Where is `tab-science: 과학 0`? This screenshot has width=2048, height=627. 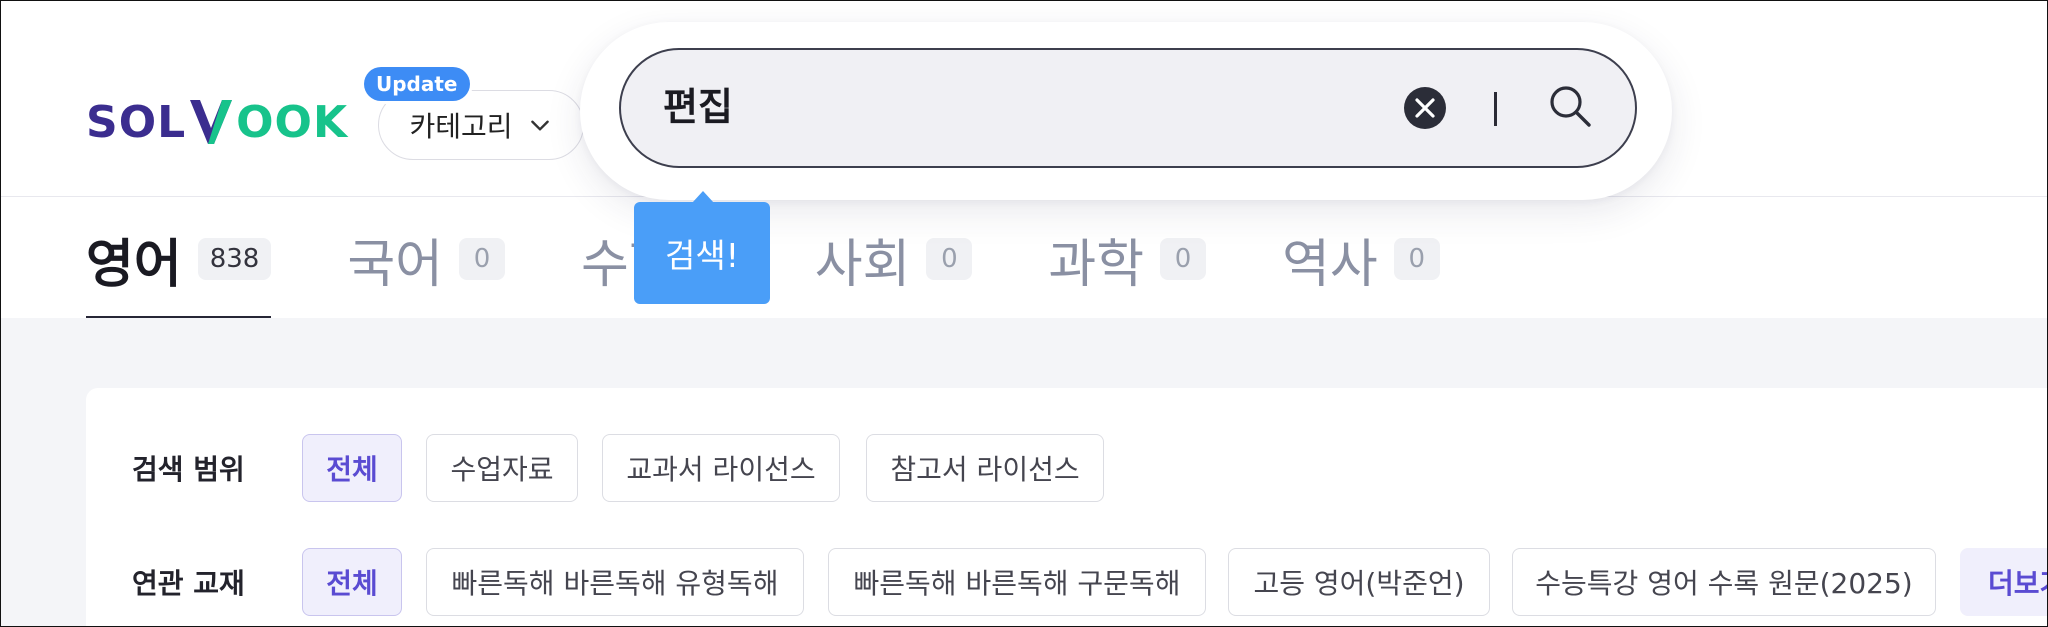
tab-science: 과학 0 is located at coordinates (1127, 259).